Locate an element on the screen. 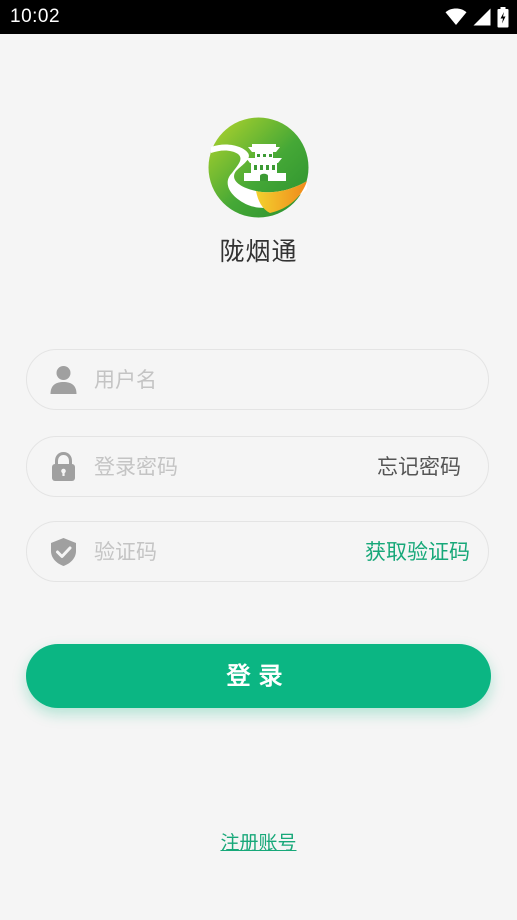 This screenshot has height=920, width=517. app-logo is located at coordinates (258, 167).